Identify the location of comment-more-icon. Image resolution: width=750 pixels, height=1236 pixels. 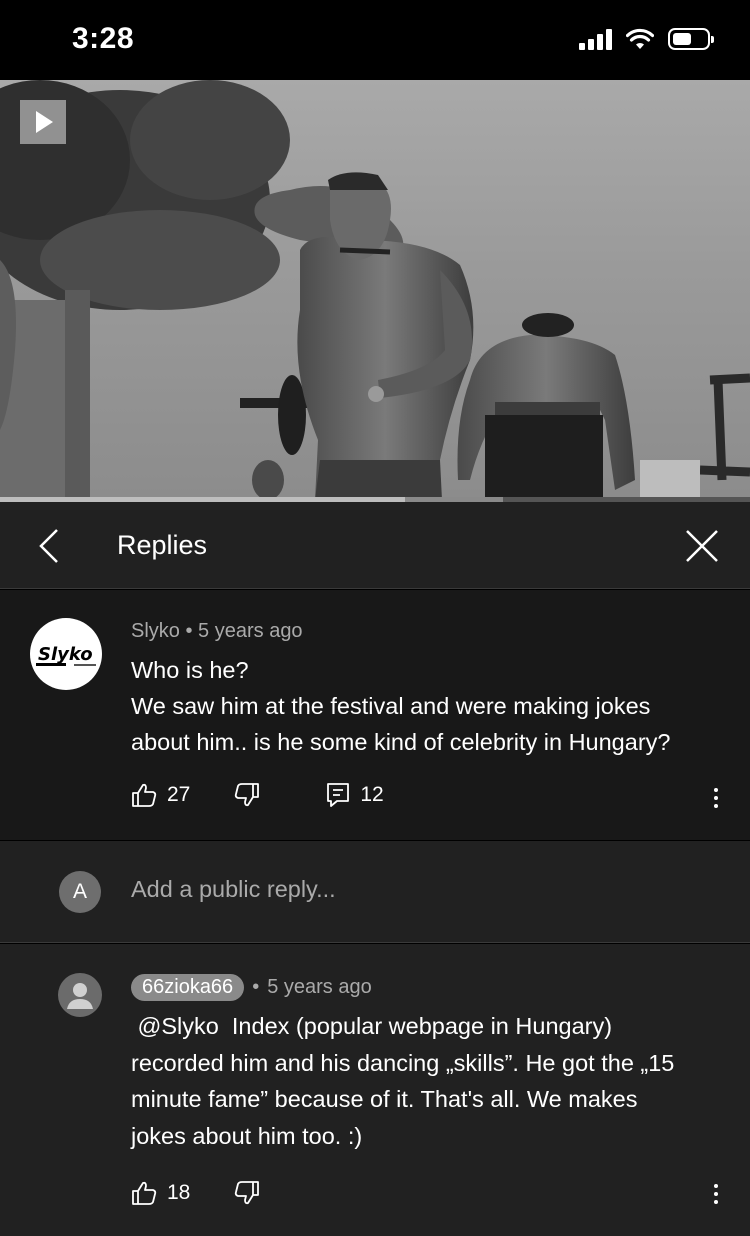
(716, 798).